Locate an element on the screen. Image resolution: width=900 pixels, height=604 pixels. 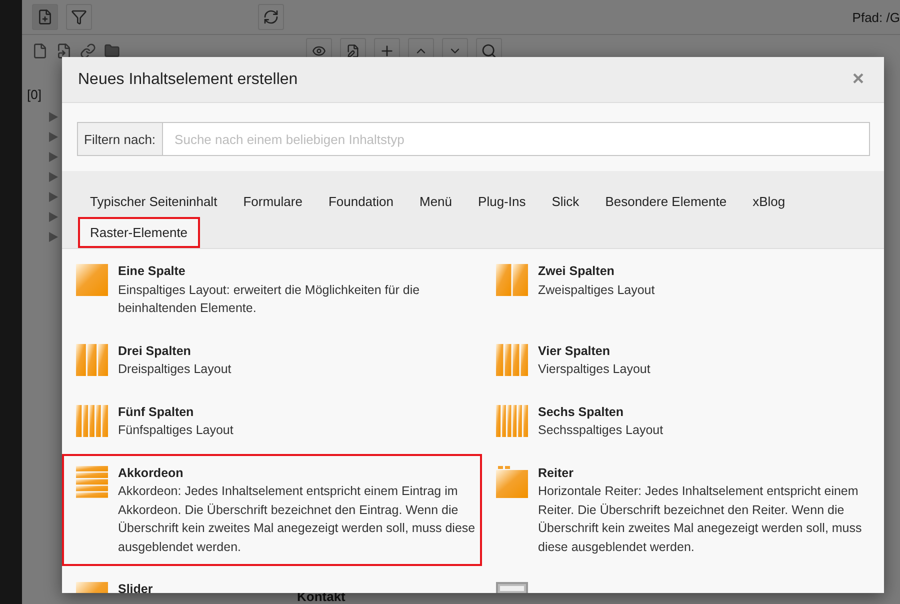
item-description: Einspaltiges Layout: erweitert die Möglichkeiten für die beinhaltenden Elemente. is located at coordinates (269, 299).